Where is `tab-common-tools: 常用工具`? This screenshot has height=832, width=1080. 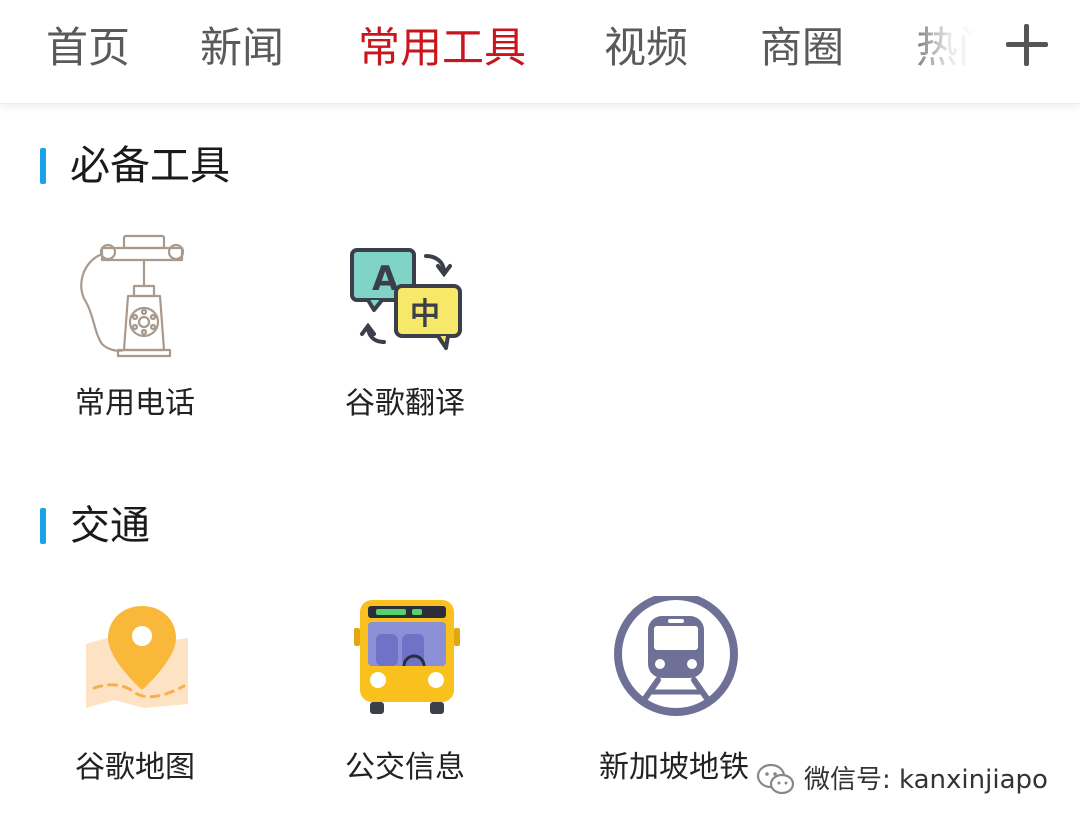
tab-common-tools: 常用工具 is located at coordinates (442, 48).